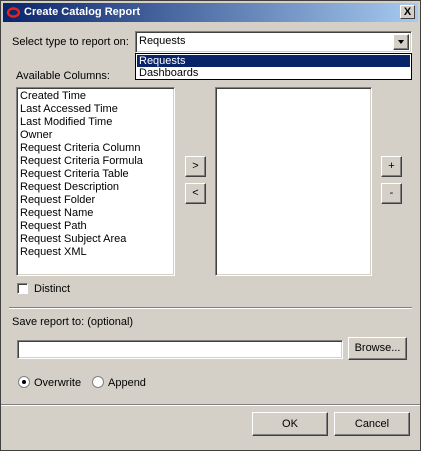 This screenshot has width=423, height=453. What do you see at coordinates (180, 349) in the screenshot?
I see `save-path-input` at bounding box center [180, 349].